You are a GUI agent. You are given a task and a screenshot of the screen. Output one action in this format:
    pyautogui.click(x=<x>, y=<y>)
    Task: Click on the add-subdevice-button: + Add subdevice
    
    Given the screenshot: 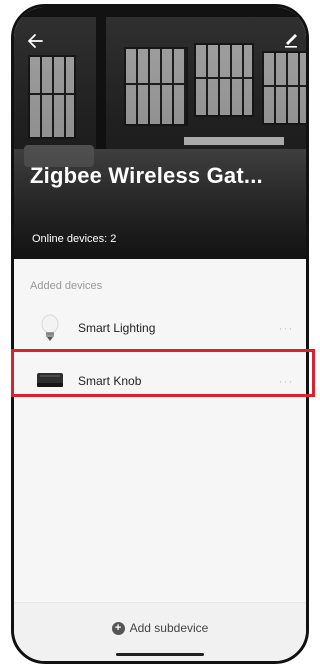 What is the action you would take?
    pyautogui.click(x=160, y=628)
    